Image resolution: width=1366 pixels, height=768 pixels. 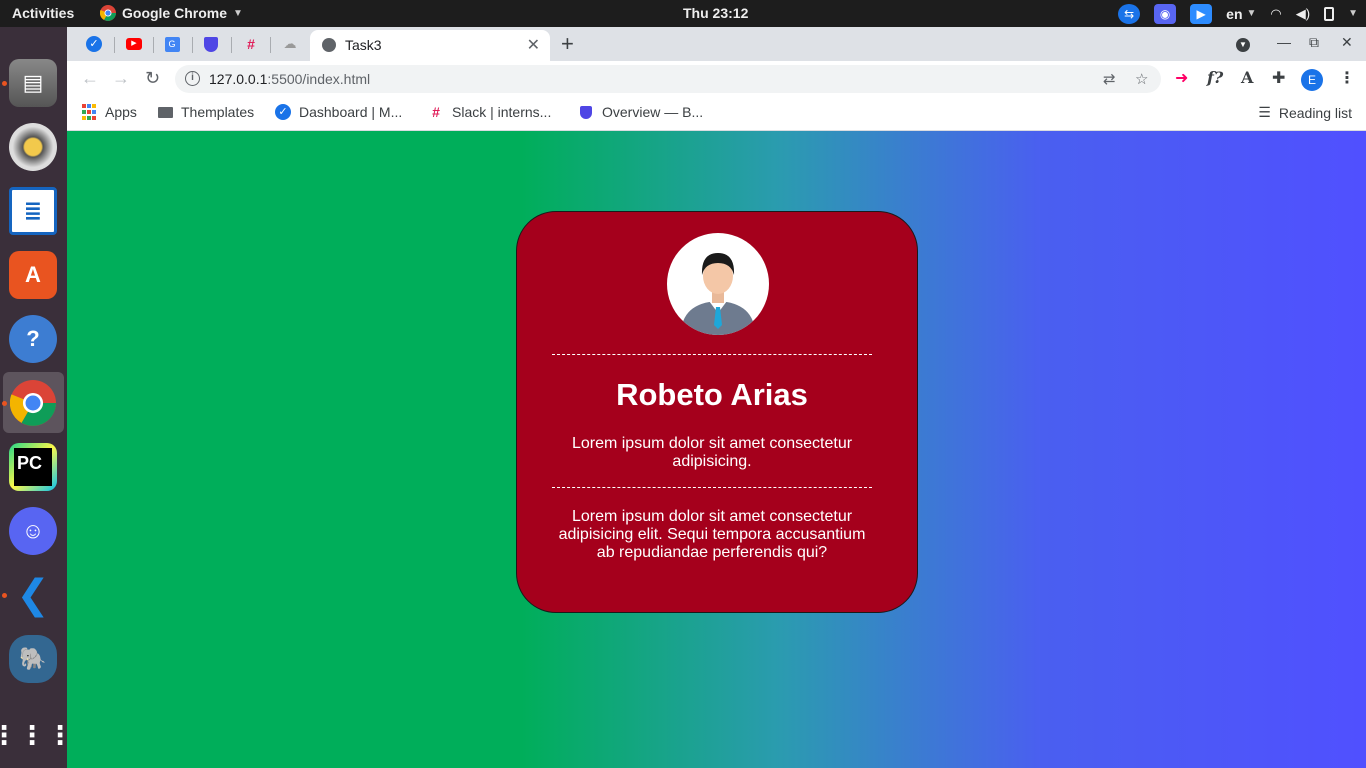 What do you see at coordinates (36, 735) in the screenshot?
I see `show-applications-icon: ⋮⋮⋮` at bounding box center [36, 735].